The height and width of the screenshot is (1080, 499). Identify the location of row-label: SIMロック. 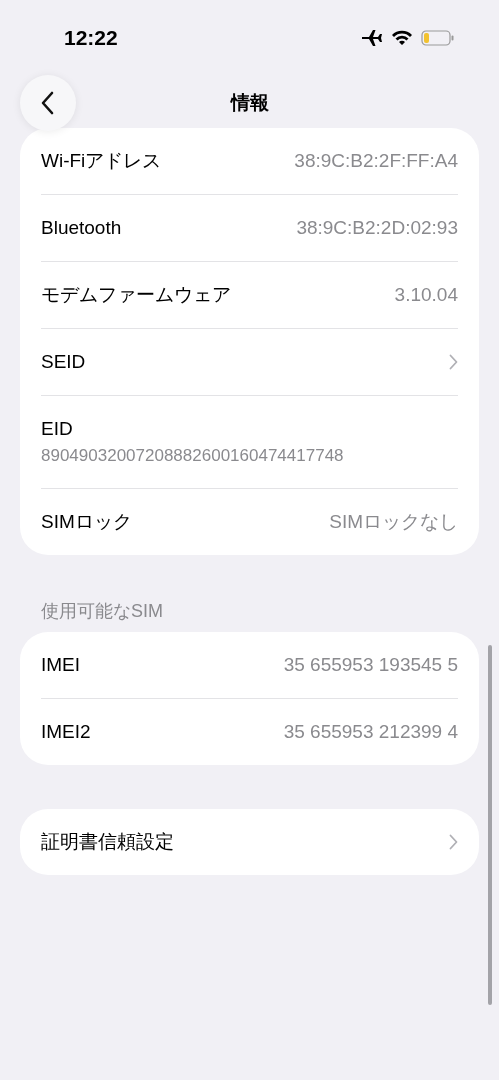
(86, 522).